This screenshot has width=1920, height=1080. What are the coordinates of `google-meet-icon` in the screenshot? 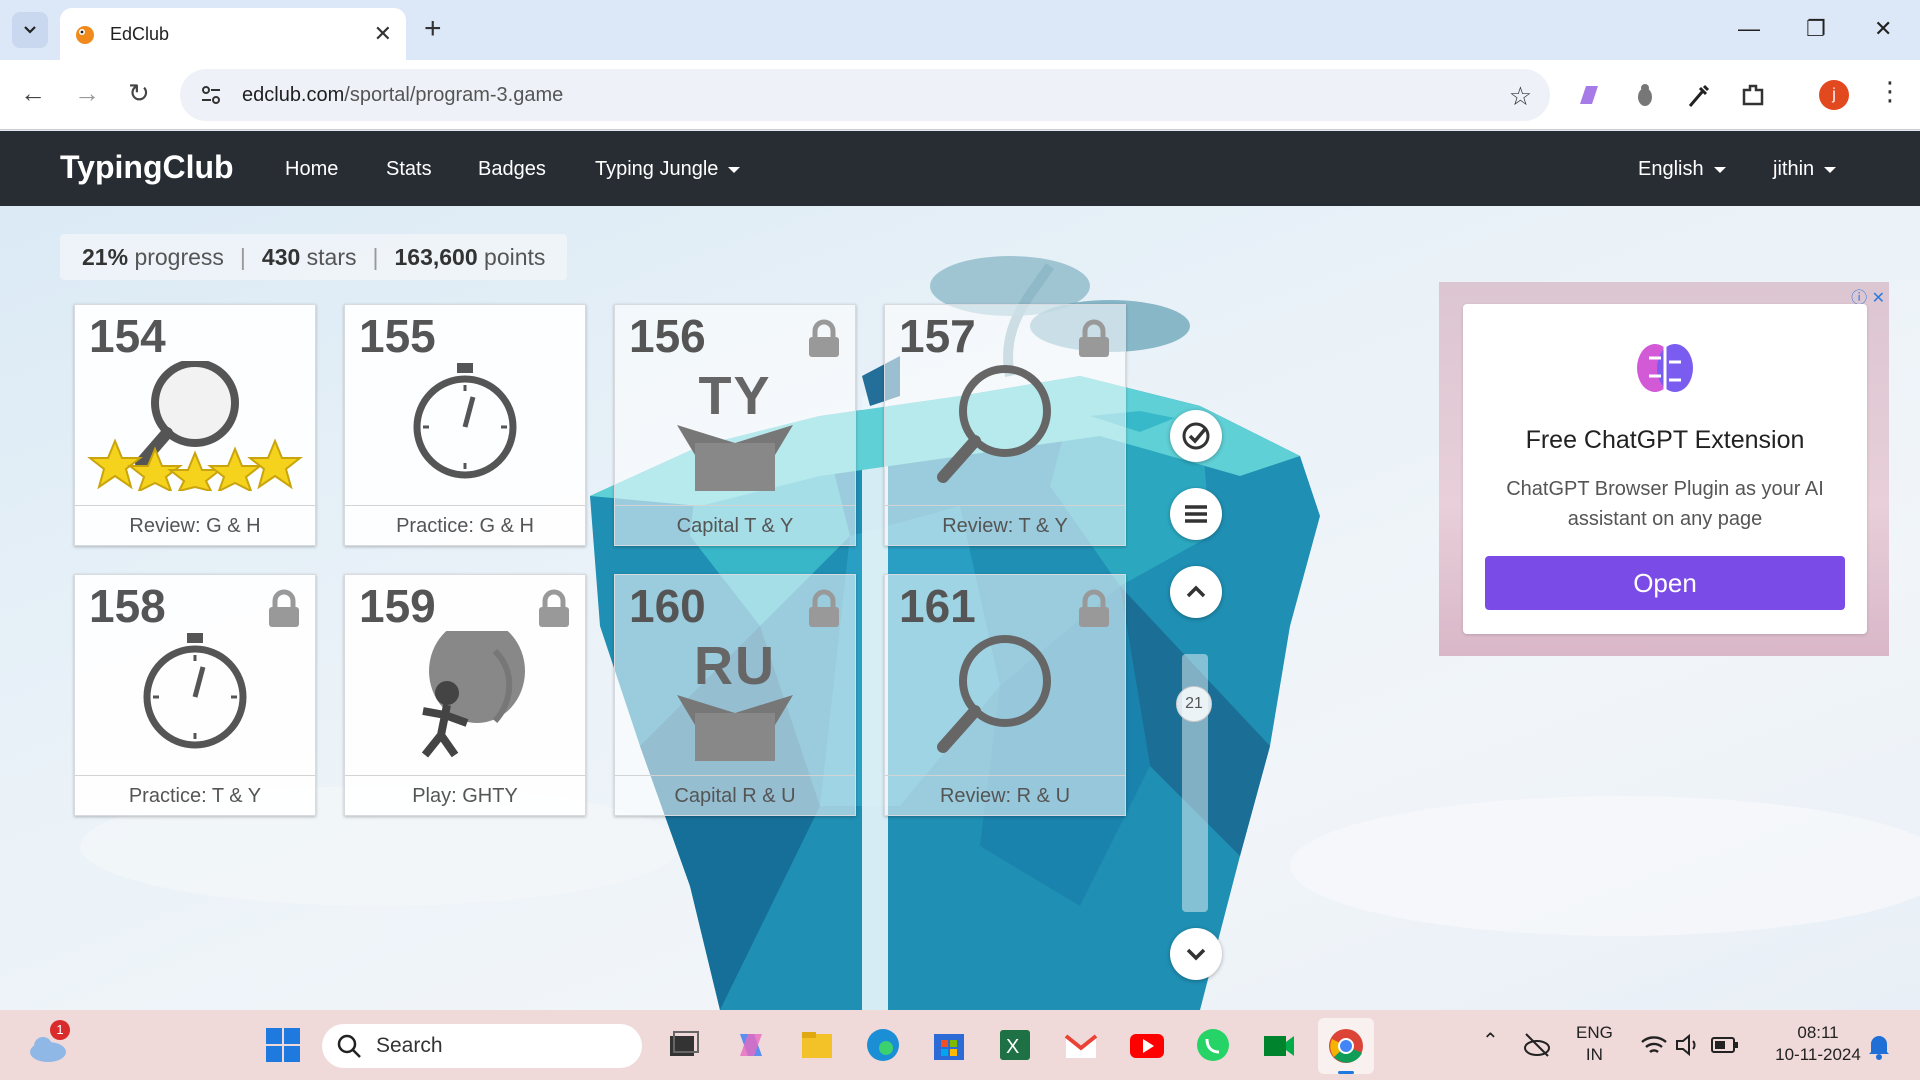 It's located at (1279, 1045).